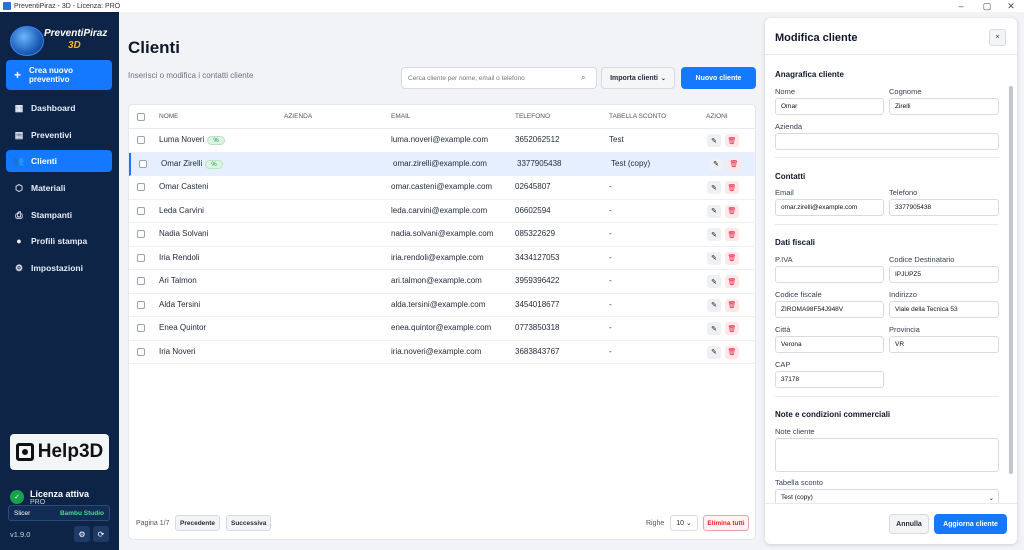  Describe the element at coordinates (829, 274) in the screenshot. I see `piva-field` at that location.